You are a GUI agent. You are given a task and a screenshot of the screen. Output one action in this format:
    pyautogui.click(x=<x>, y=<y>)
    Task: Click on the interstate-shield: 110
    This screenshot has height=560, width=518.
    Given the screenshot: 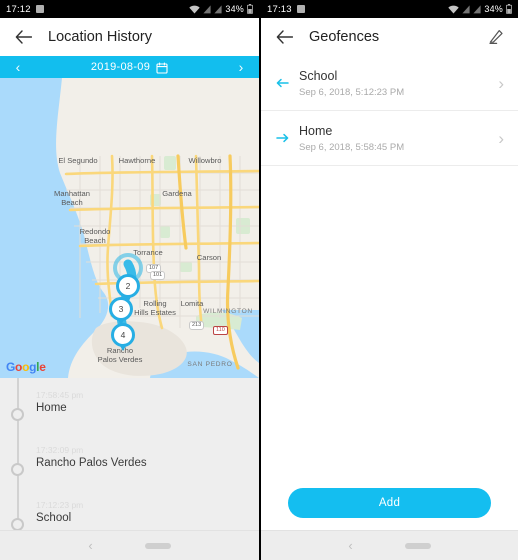 What is the action you would take?
    pyautogui.click(x=220, y=330)
    